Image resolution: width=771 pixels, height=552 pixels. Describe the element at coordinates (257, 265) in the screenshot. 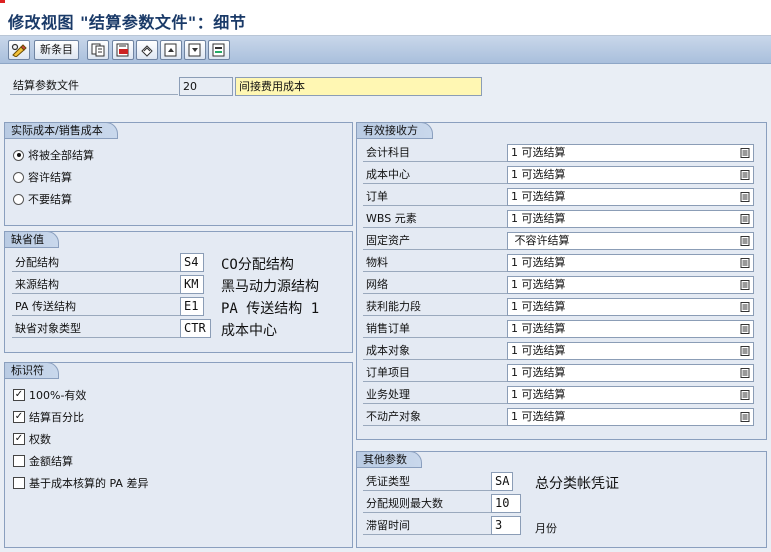

I see `allocation-structure-desc: CO分配结构` at that location.